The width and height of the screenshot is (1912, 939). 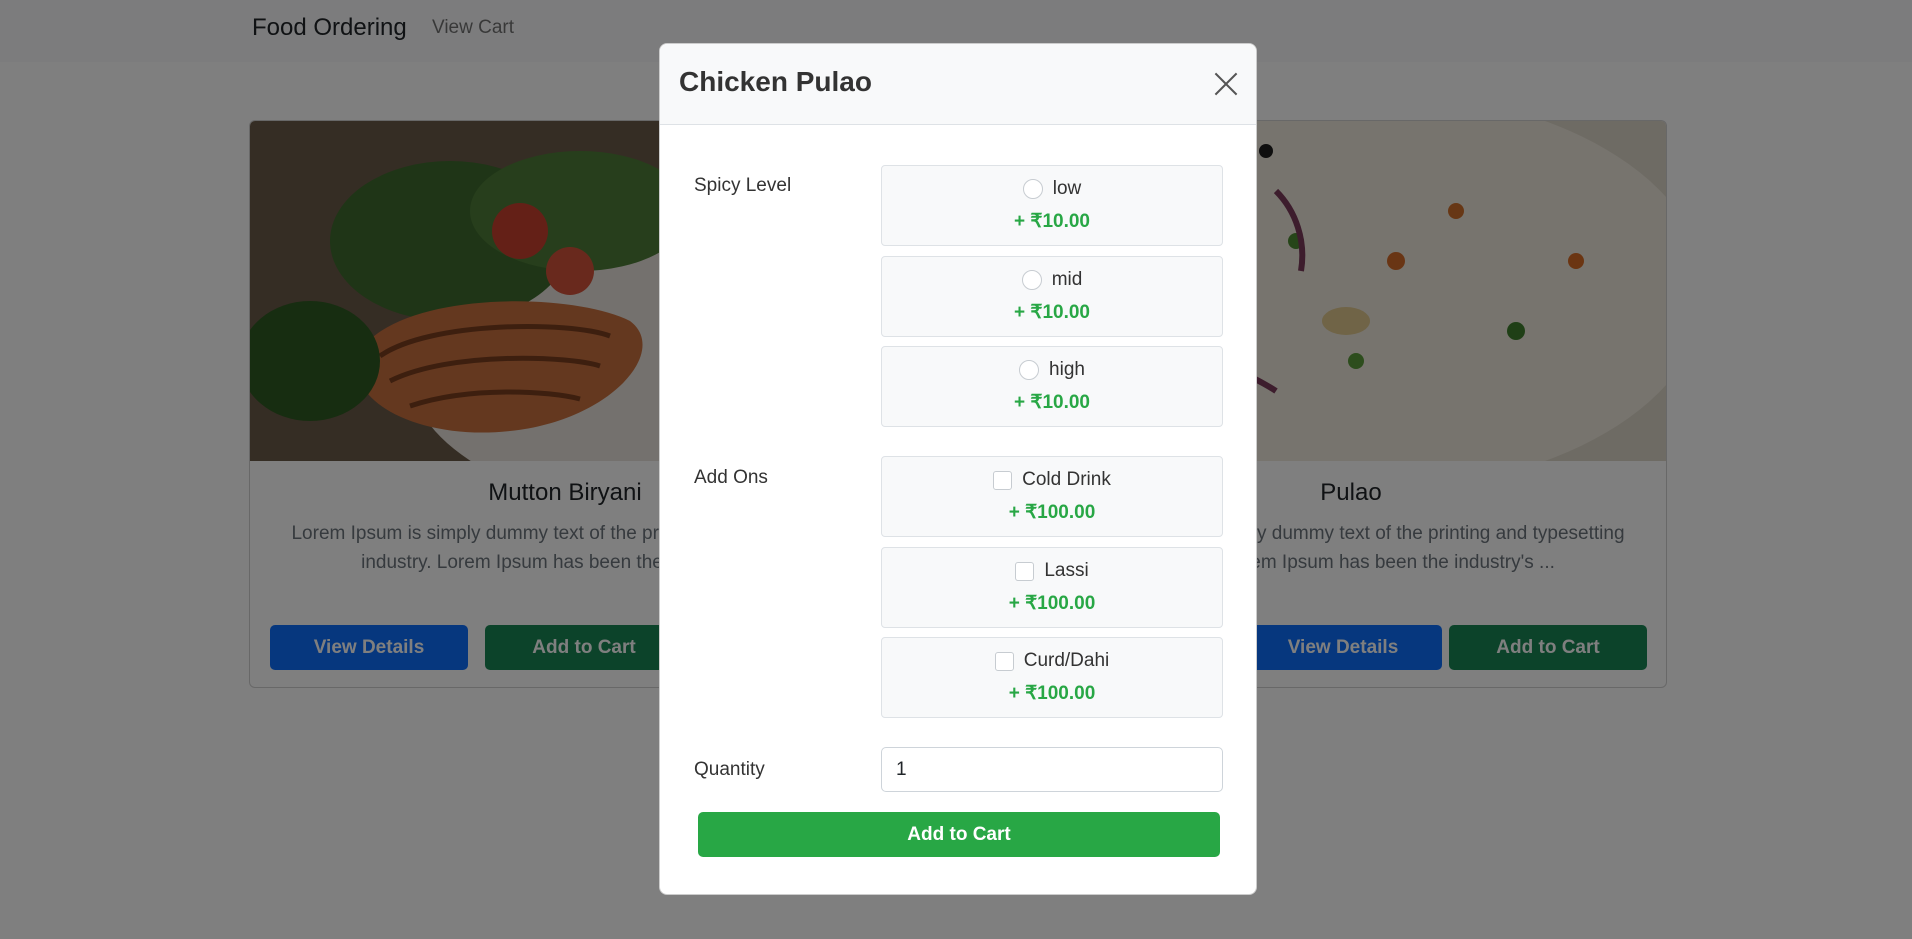 What do you see at coordinates (1052, 496) in the screenshot?
I see `addon-option-cold-drink: Cold Drink + ₹100.00` at bounding box center [1052, 496].